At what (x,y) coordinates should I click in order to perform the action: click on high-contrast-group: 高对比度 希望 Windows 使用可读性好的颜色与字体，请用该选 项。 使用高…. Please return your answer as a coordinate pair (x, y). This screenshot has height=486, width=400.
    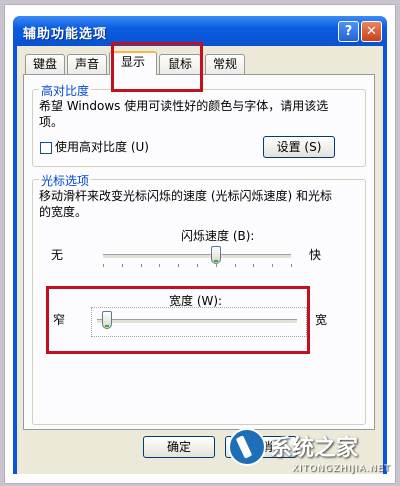
    Looking at the image, I should click on (199, 124).